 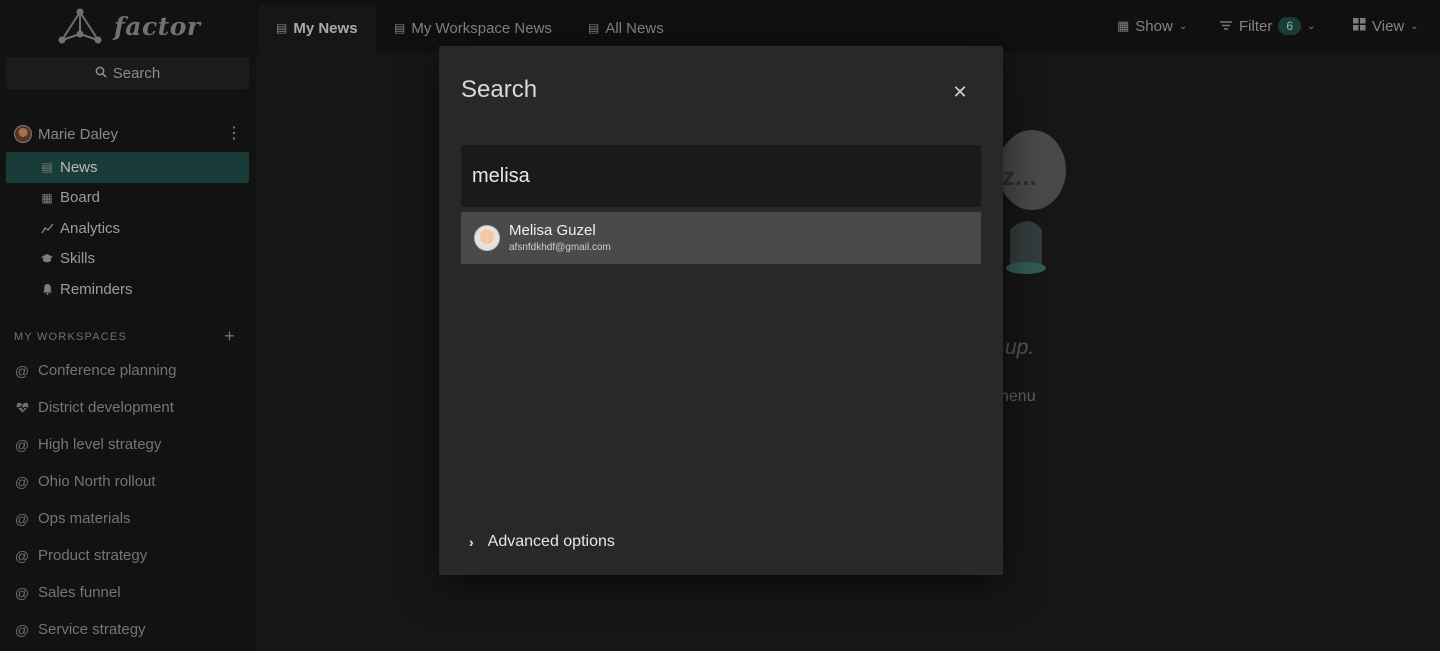 I want to click on close-icon: ✕, so click(x=960, y=92).